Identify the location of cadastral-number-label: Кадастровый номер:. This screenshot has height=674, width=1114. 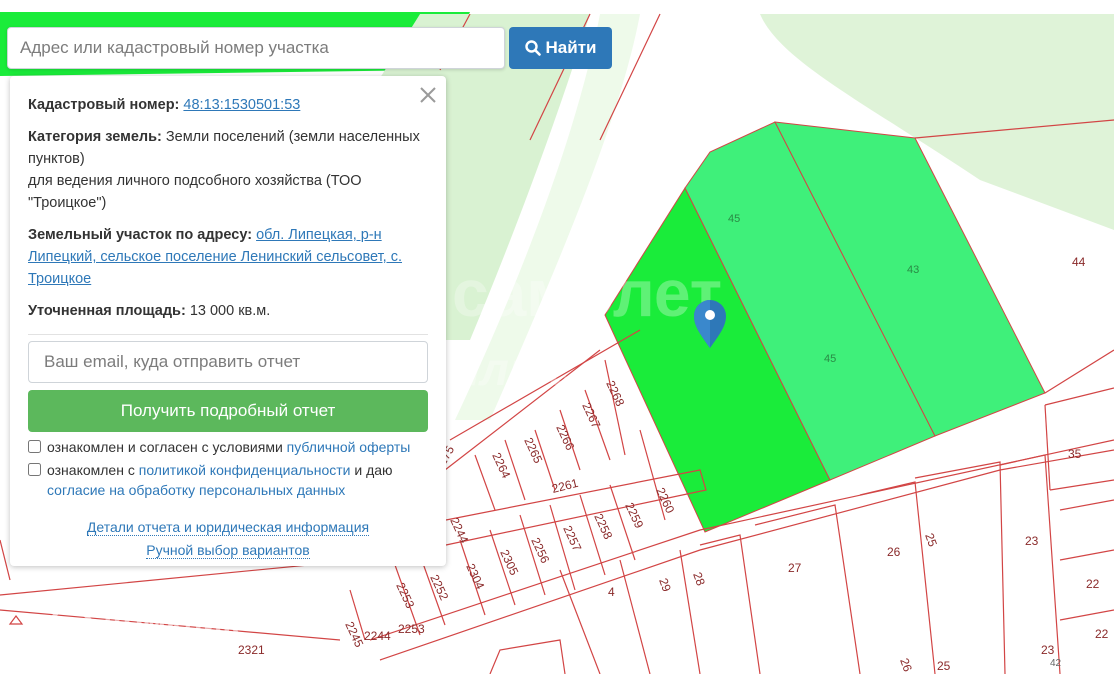
(104, 105).